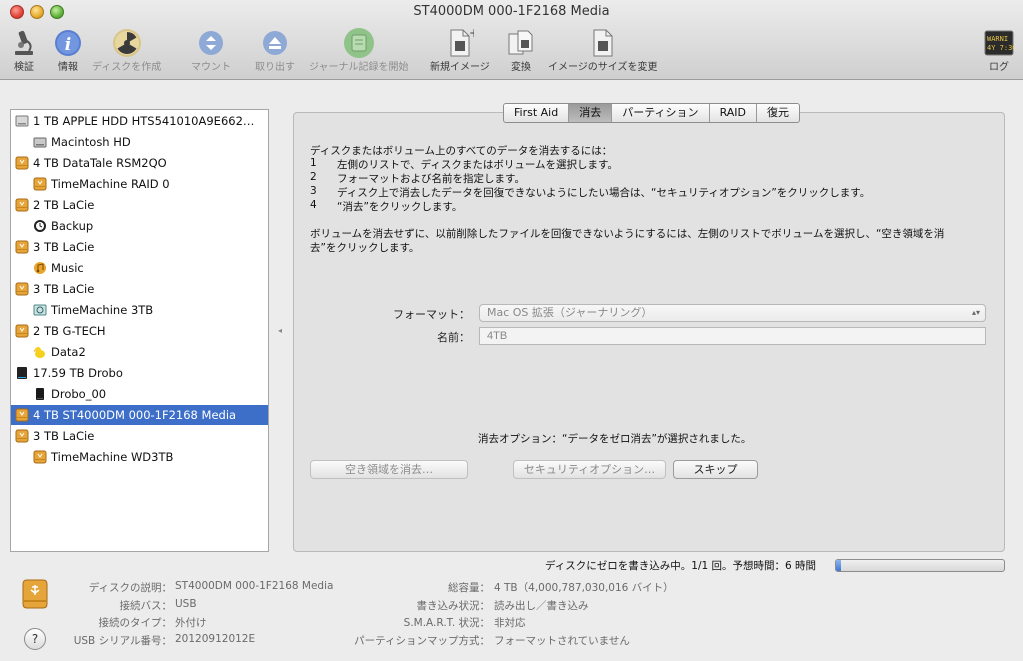 The image size is (1023, 661). Describe the element at coordinates (110, 184) in the screenshot. I see `list-item-label: TimeMachine RAID 0` at that location.